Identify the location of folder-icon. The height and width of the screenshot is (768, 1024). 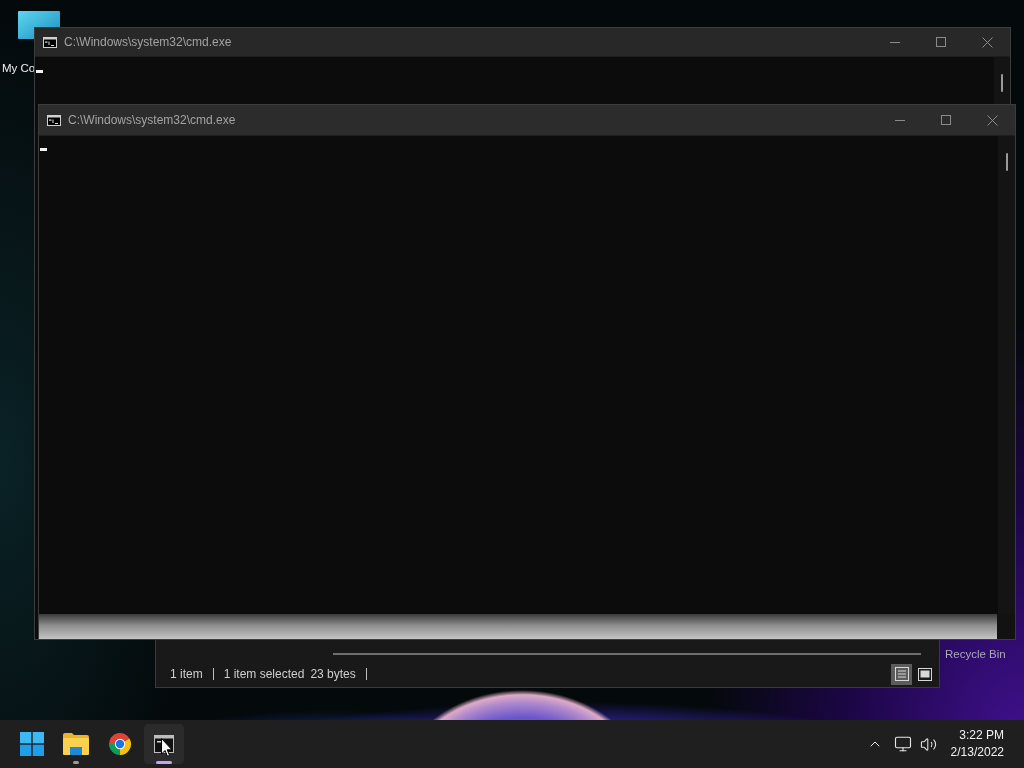
(76, 744).